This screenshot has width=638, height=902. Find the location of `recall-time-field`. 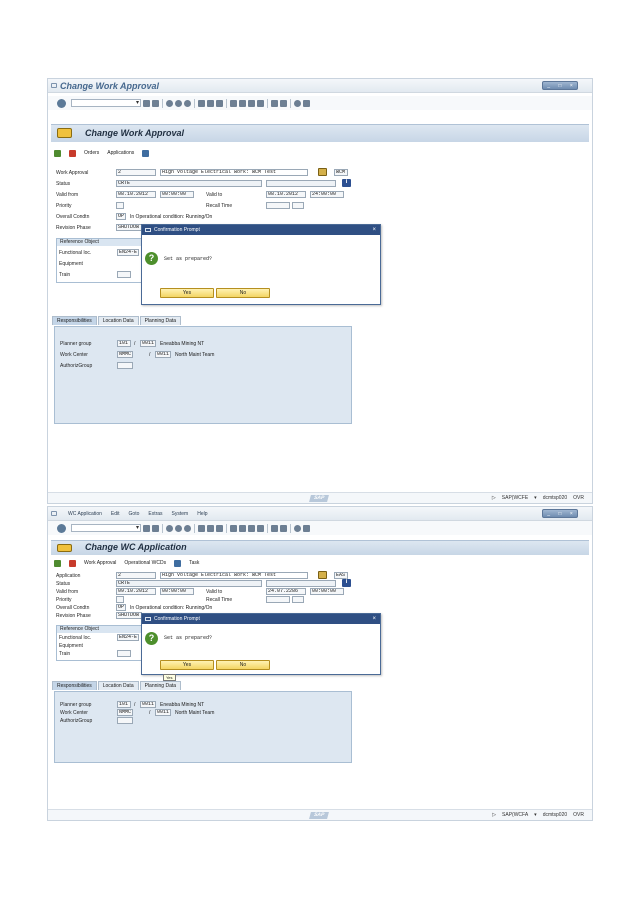

recall-time-field is located at coordinates (278, 205).